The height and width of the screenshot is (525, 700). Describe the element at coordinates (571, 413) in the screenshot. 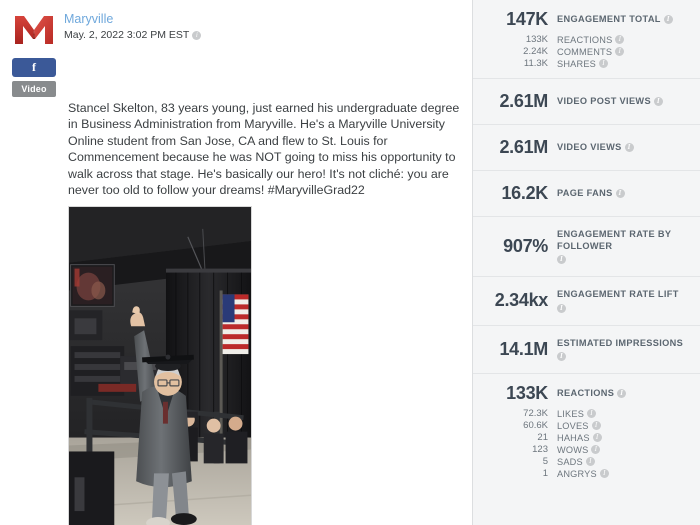

I see `metric-sub-label-text: Likes` at that location.